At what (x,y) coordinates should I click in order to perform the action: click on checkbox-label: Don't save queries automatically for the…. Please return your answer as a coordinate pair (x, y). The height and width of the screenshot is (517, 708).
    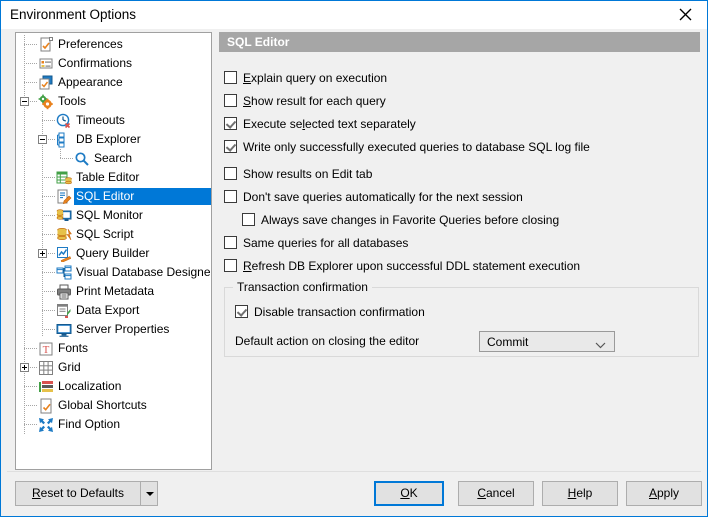
    Looking at the image, I should click on (383, 197).